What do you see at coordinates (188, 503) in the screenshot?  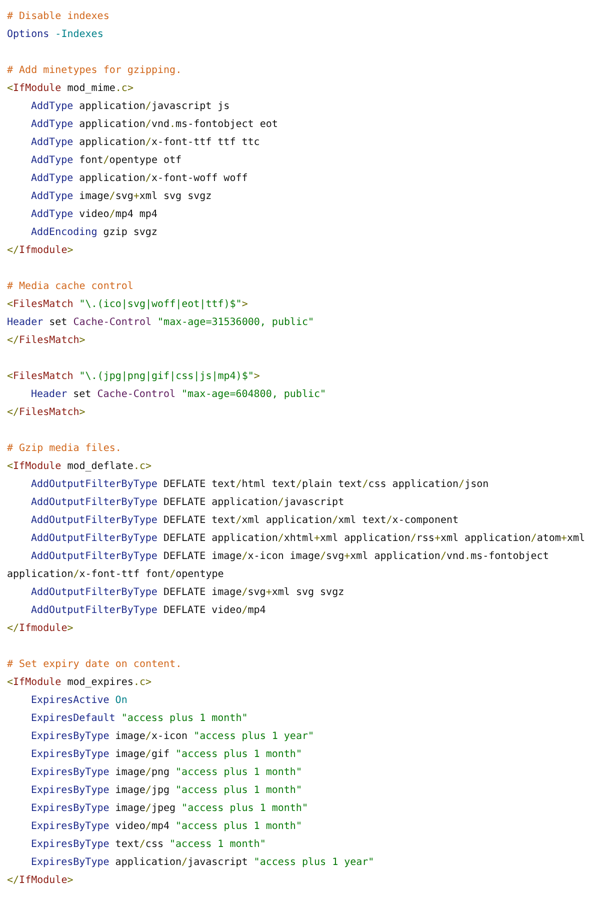 I see `code-line: AddOutputFilterByType DEFLATE application/javascript` at bounding box center [188, 503].